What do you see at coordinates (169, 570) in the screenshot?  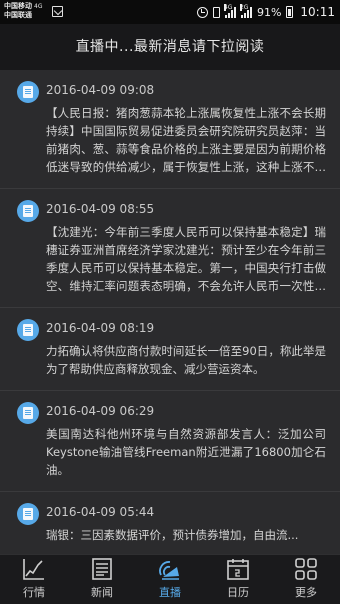 I see `broadcast-icon` at bounding box center [169, 570].